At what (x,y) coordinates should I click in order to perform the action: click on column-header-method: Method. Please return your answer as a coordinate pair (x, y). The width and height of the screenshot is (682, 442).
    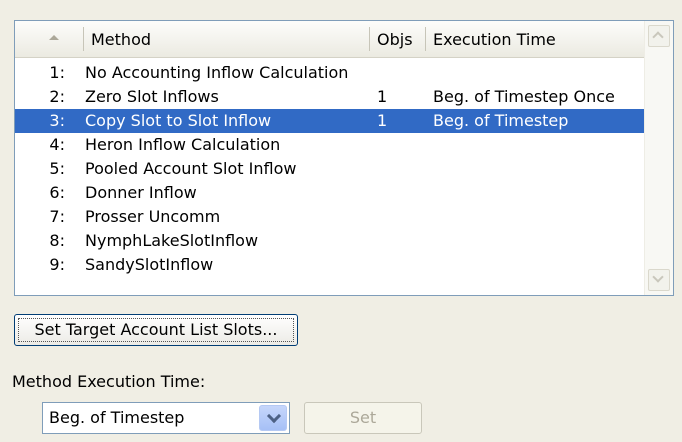
    Looking at the image, I should click on (226, 39).